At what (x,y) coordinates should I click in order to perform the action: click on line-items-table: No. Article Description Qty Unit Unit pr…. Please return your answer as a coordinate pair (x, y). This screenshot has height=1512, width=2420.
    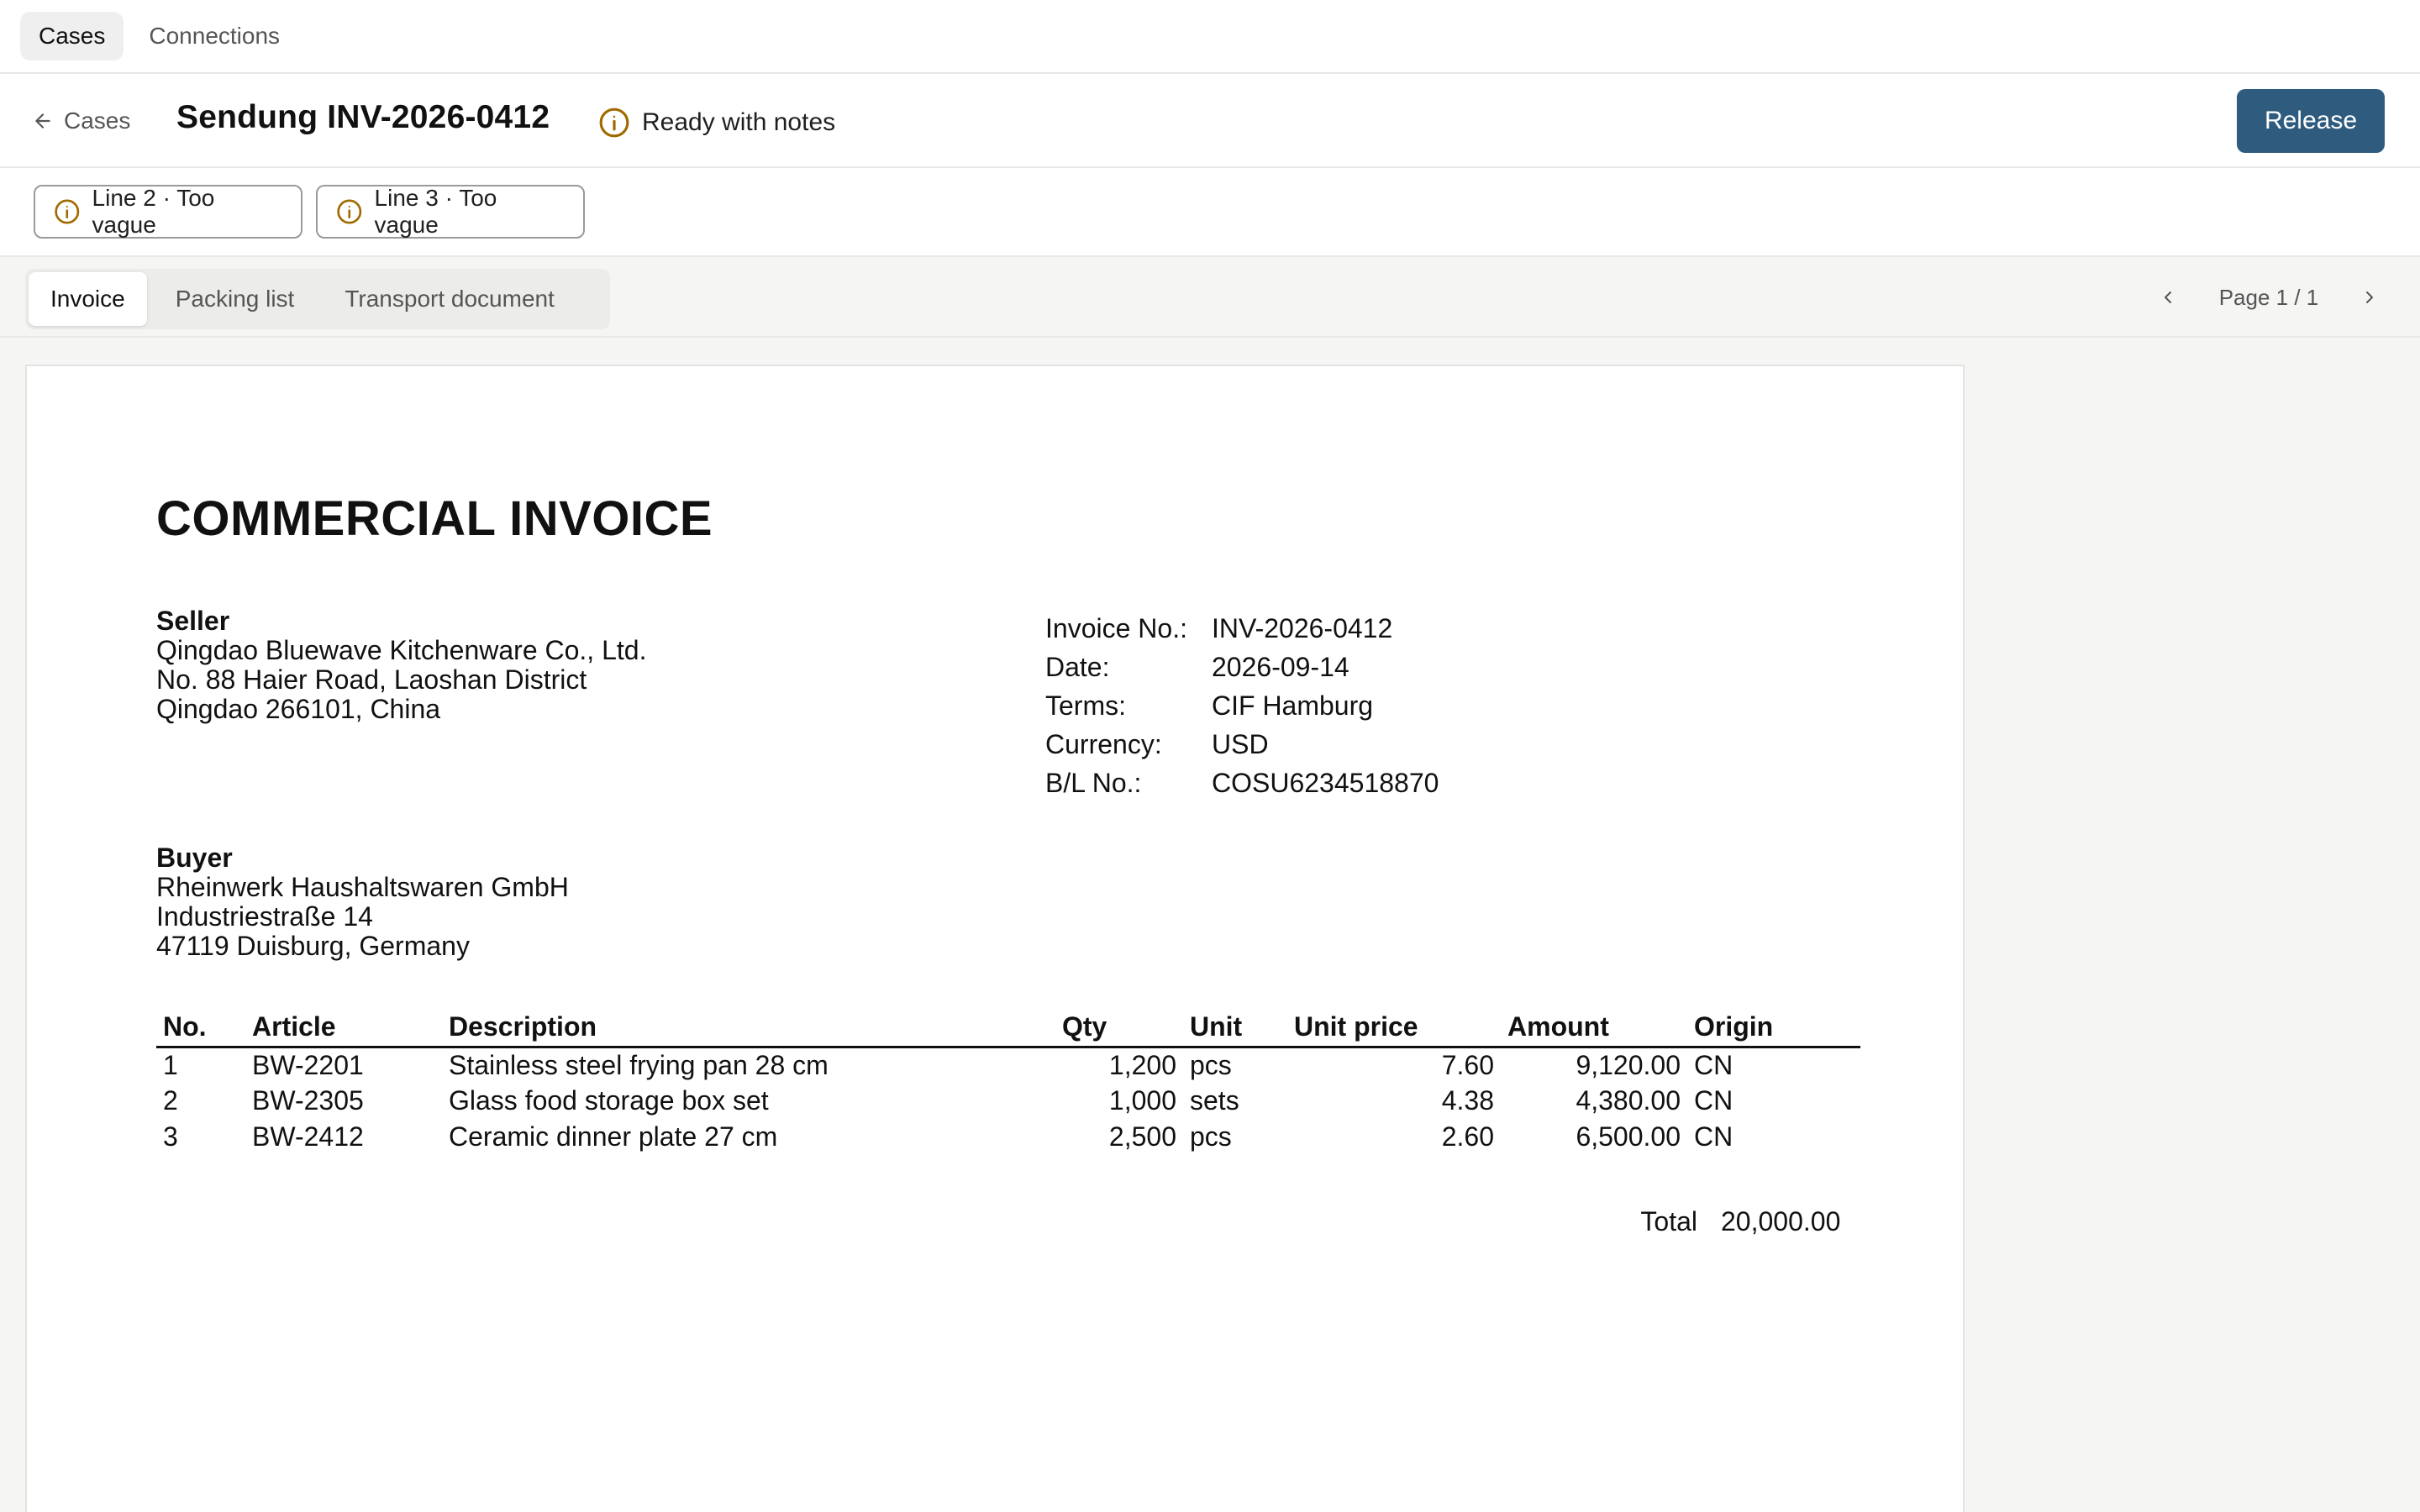
    Looking at the image, I should click on (1008, 1081).